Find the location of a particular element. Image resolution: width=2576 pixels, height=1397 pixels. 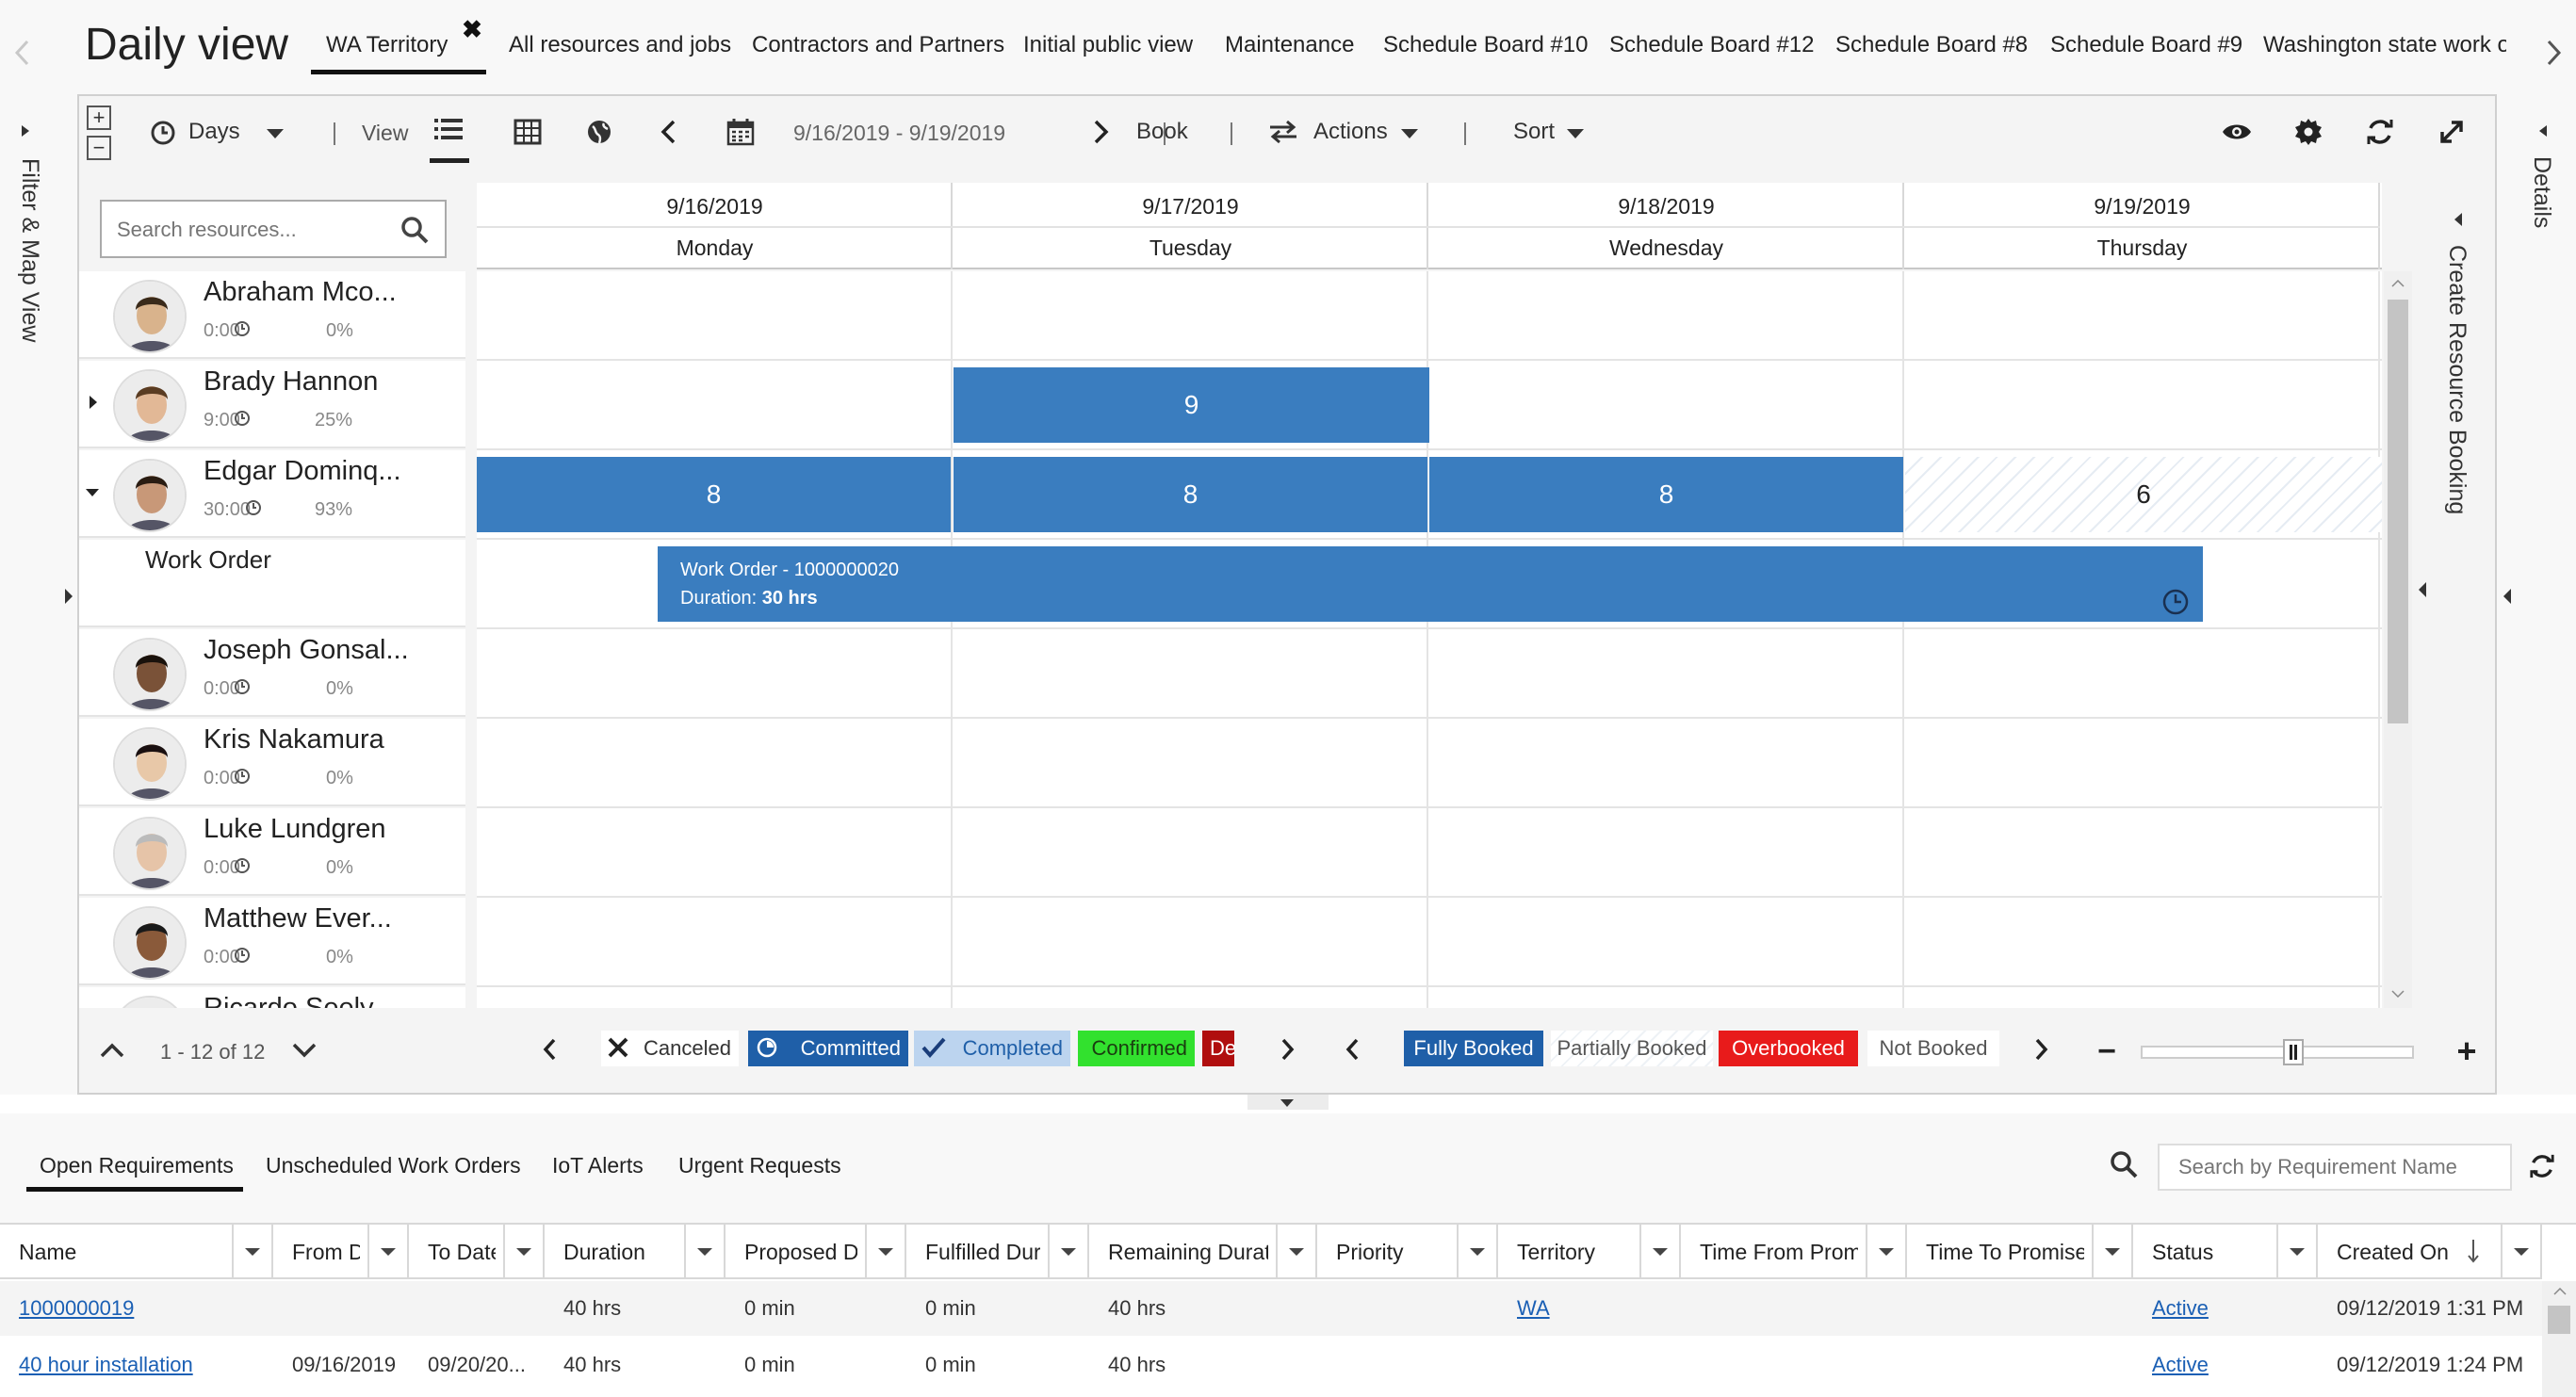

tab-unscheduled-work-orders: Unscheduled Work Orders is located at coordinates (393, 1165).